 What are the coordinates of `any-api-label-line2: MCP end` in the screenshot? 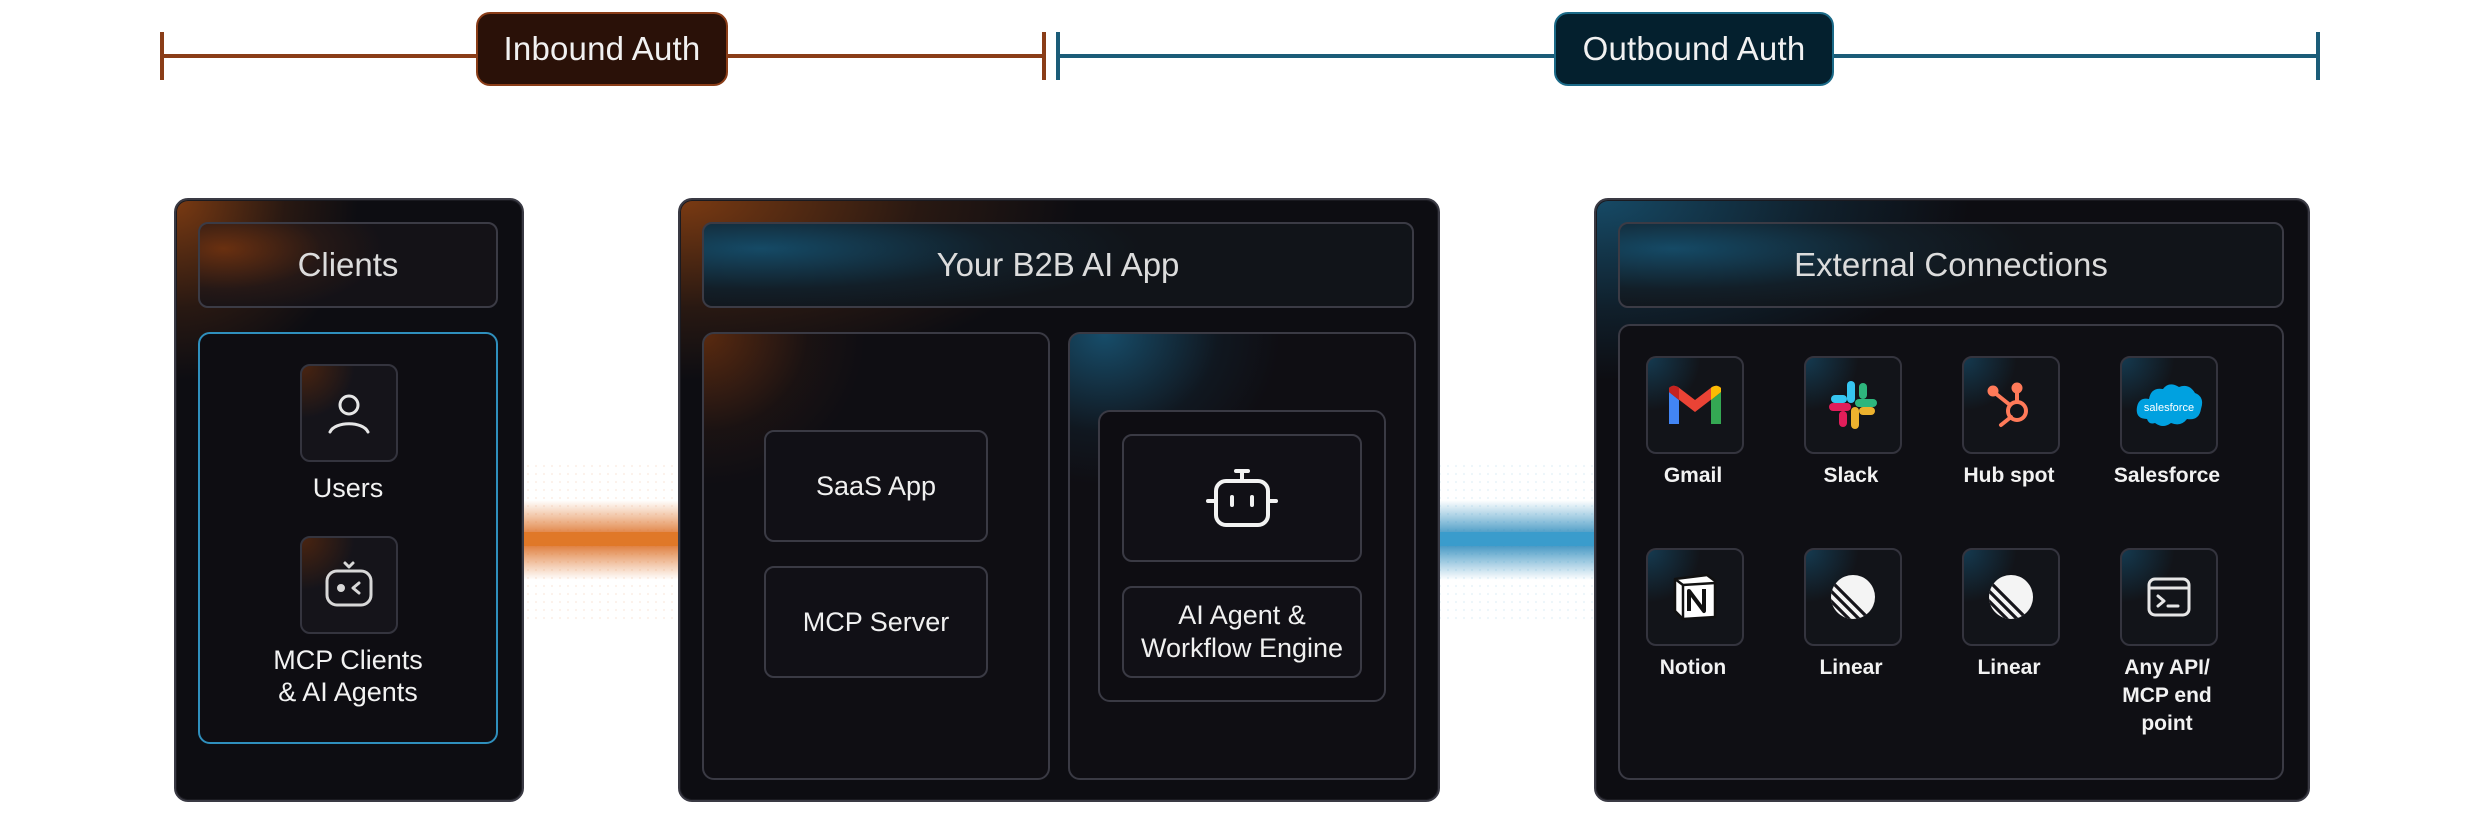 It's located at (2167, 695).